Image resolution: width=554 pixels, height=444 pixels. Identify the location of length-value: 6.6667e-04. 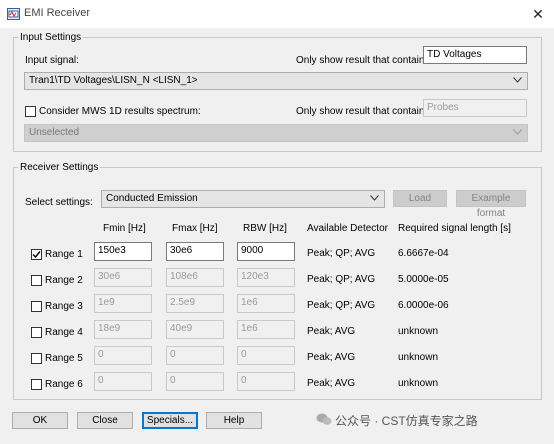
(423, 253).